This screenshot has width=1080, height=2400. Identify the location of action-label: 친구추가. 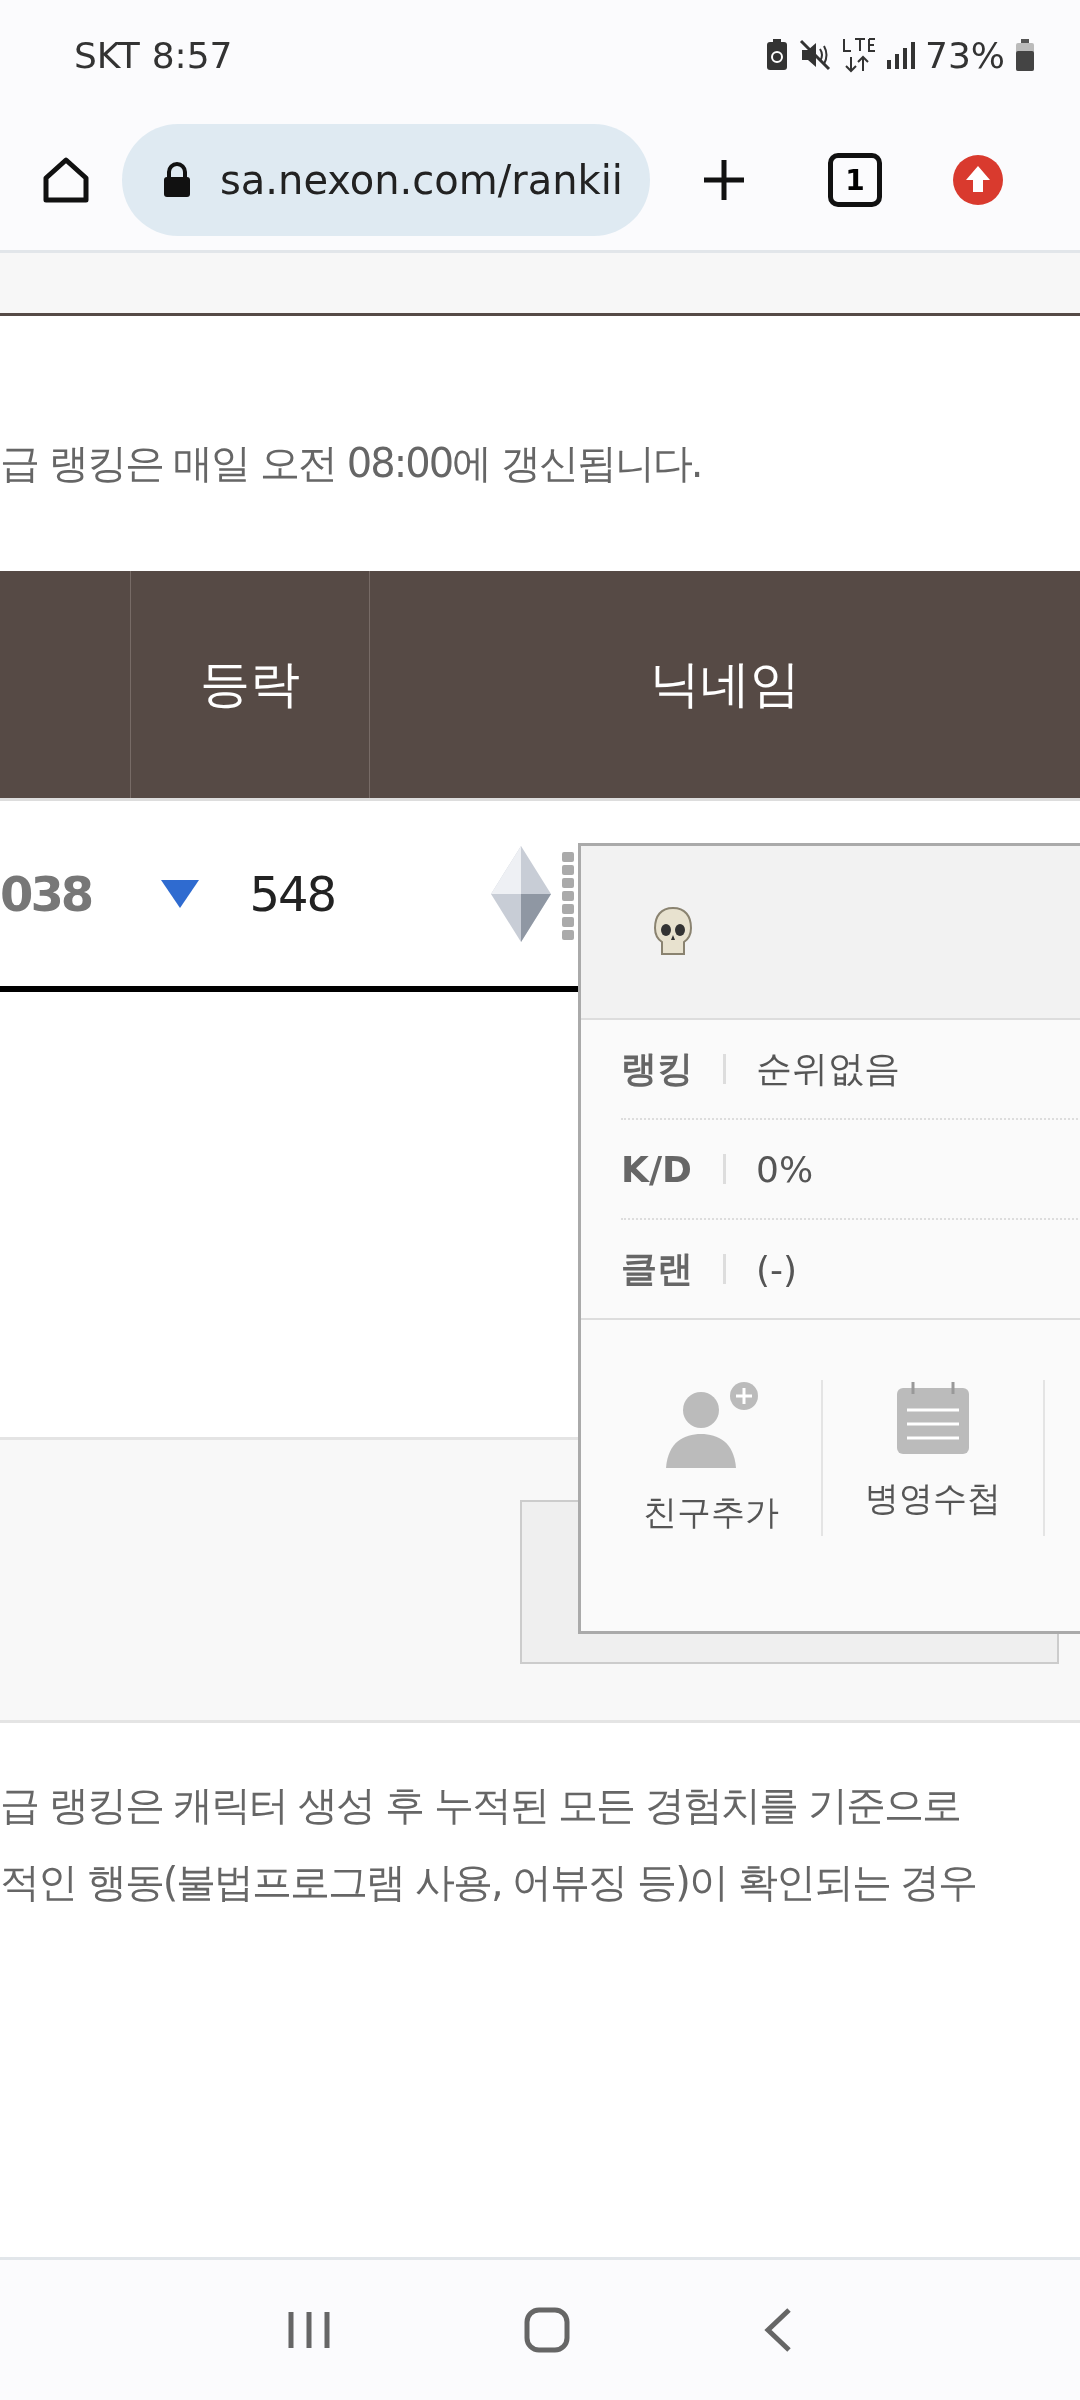
(711, 1512).